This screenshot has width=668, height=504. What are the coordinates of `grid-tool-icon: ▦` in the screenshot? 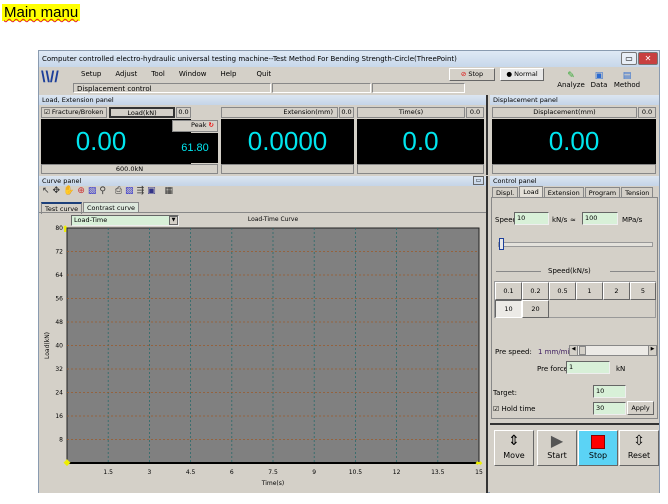 It's located at (171, 191).